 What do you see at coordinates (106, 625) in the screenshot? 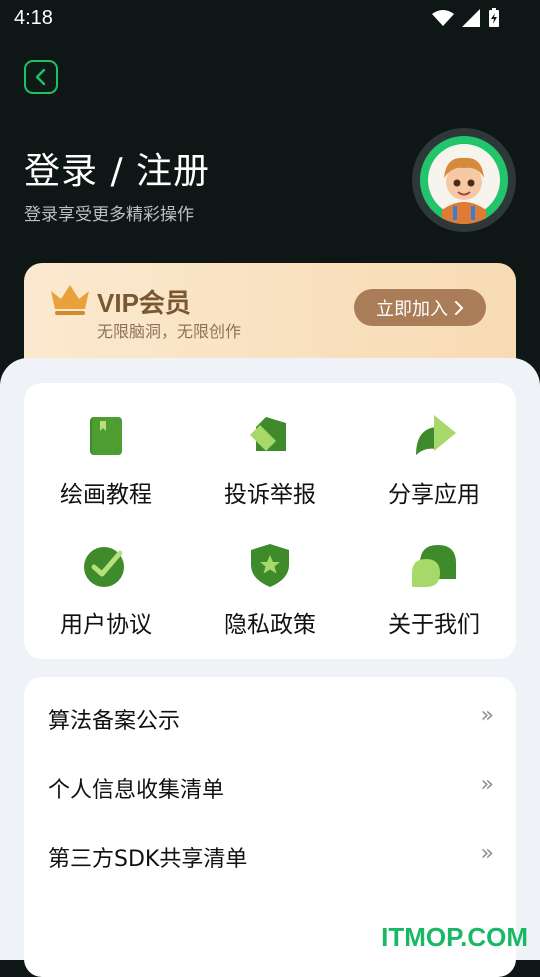
I see `grid-item-label: 用户协议` at bounding box center [106, 625].